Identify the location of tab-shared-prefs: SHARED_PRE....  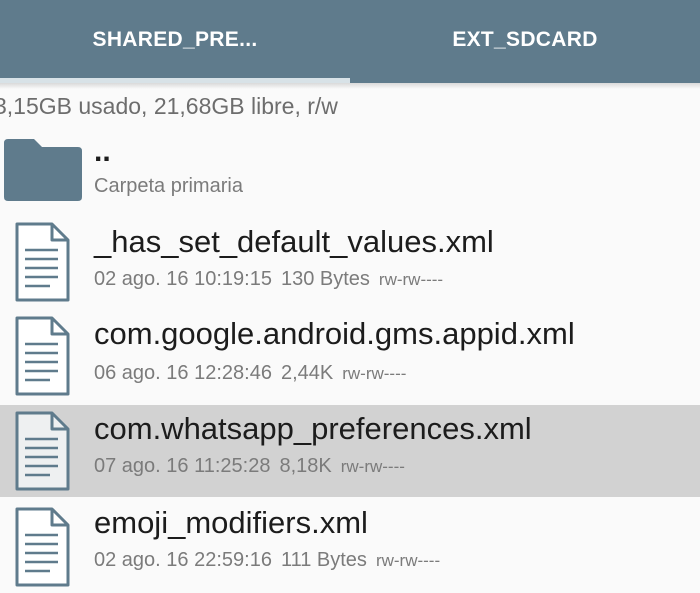
(175, 40).